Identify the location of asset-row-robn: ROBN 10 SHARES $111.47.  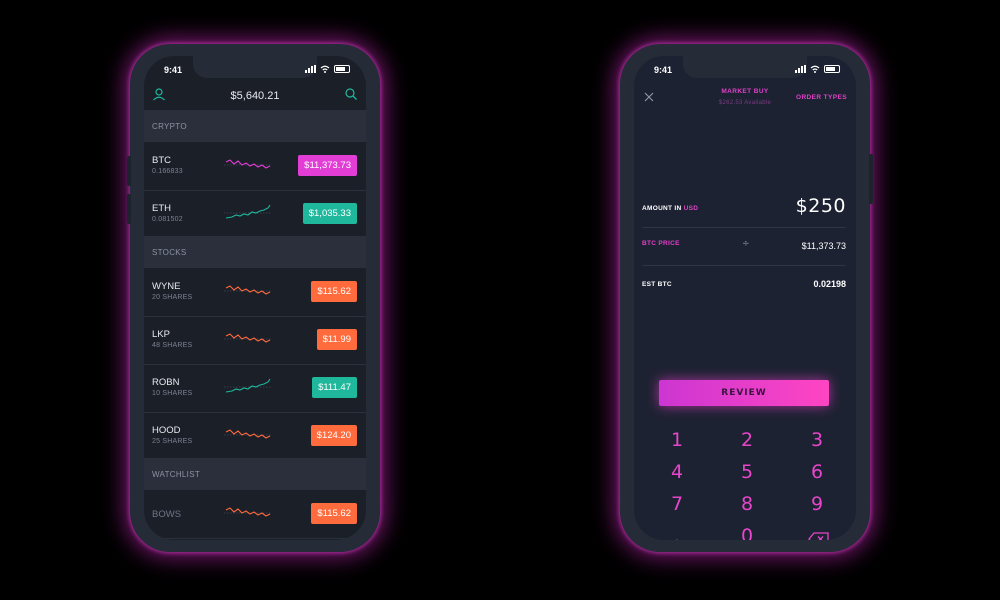
(255, 388).